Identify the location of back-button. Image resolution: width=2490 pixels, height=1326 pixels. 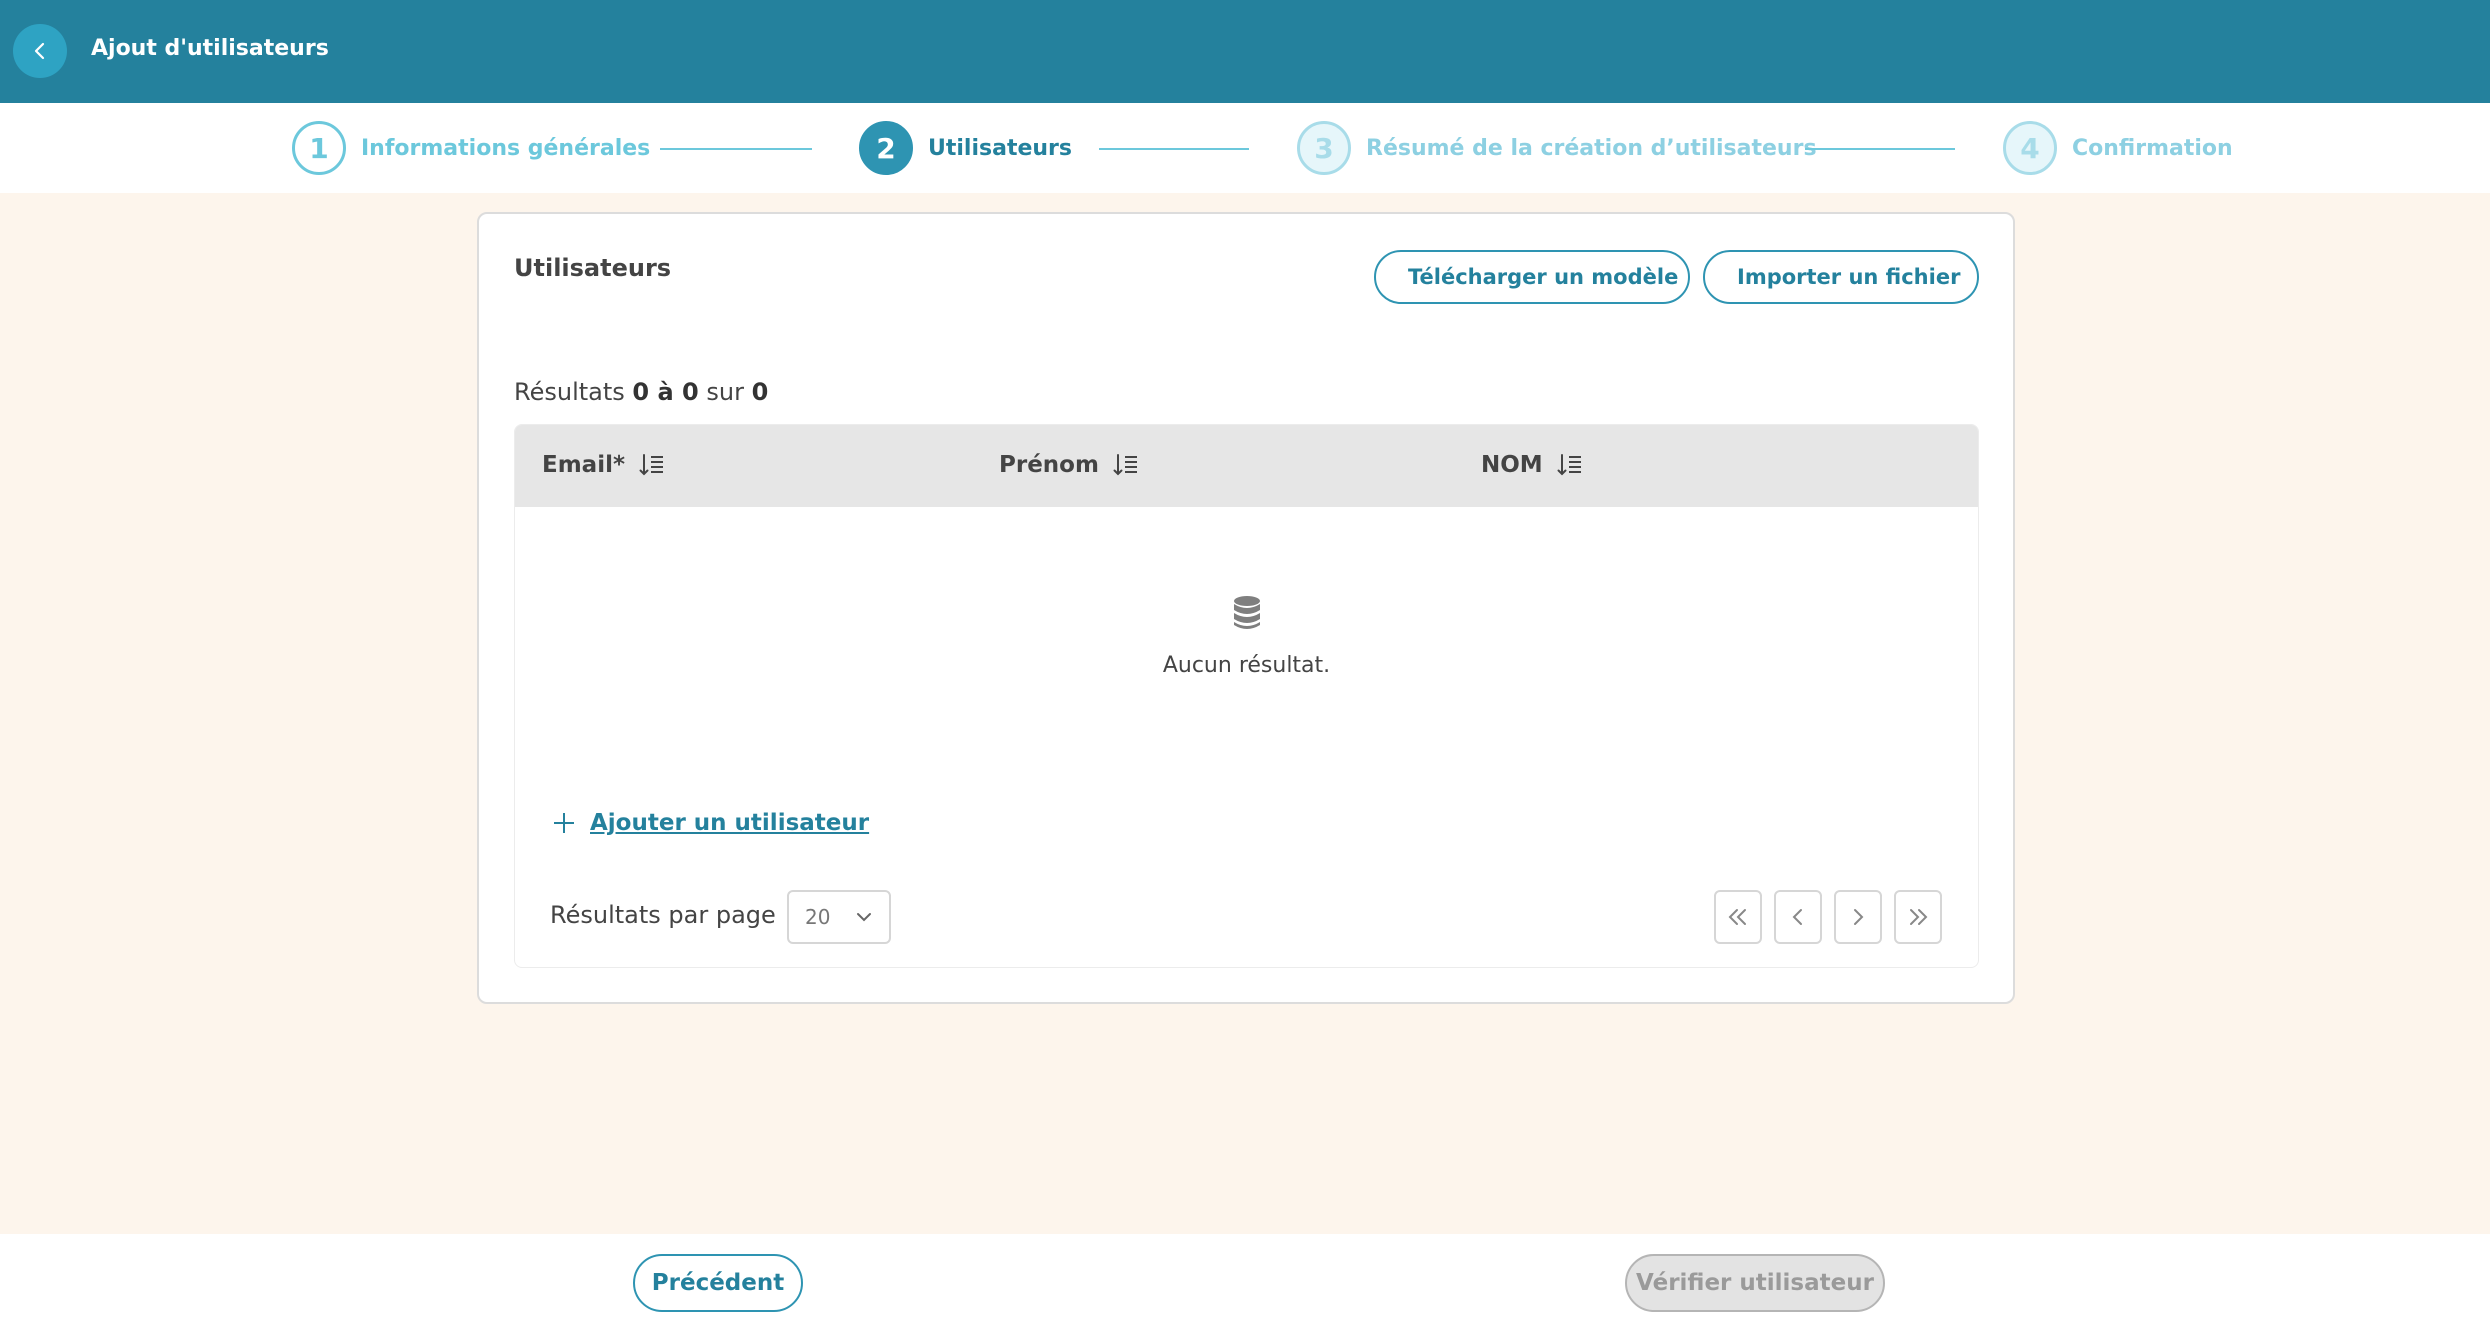
(40, 51).